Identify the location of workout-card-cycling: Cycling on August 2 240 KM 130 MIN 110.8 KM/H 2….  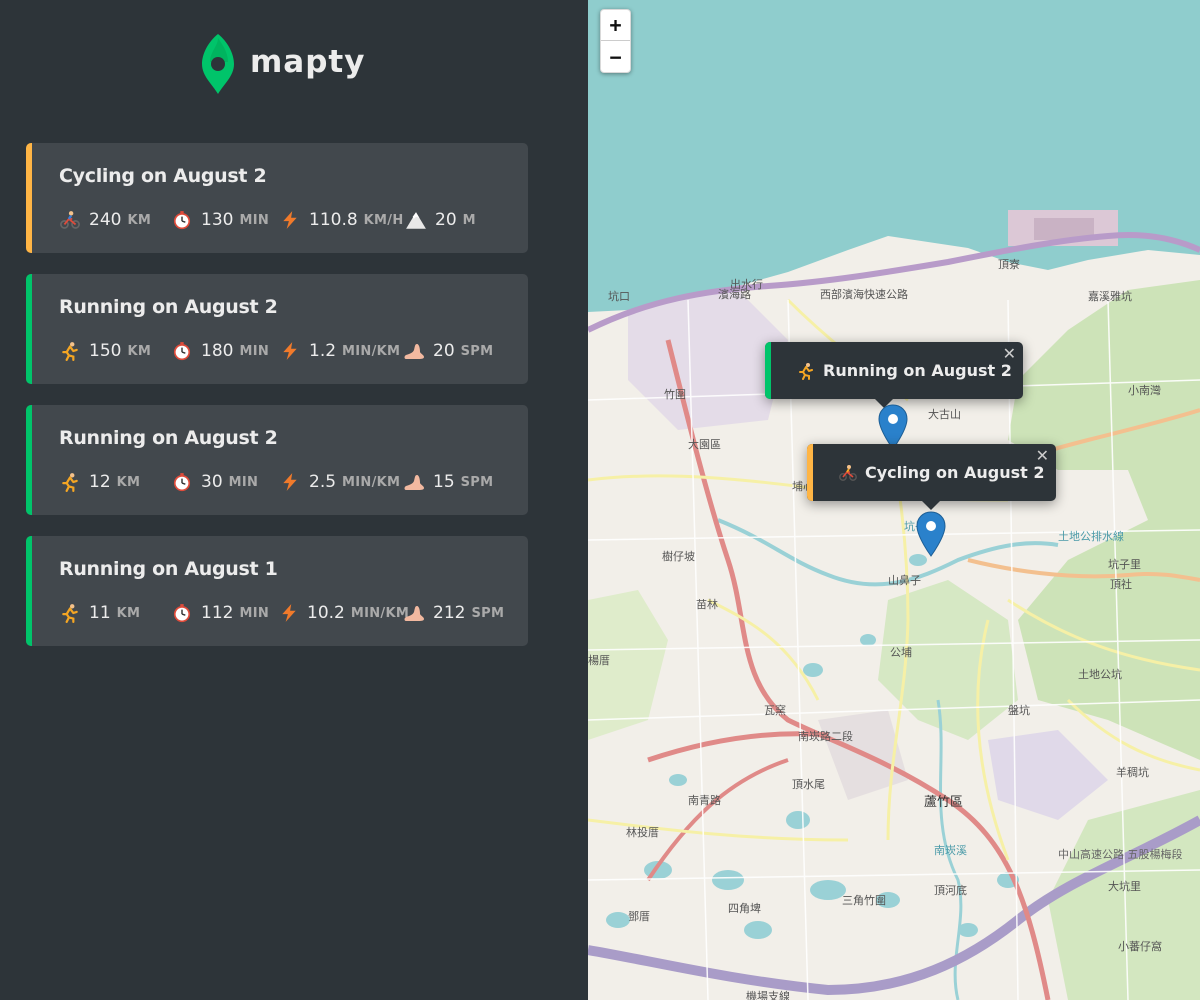
(277, 198).